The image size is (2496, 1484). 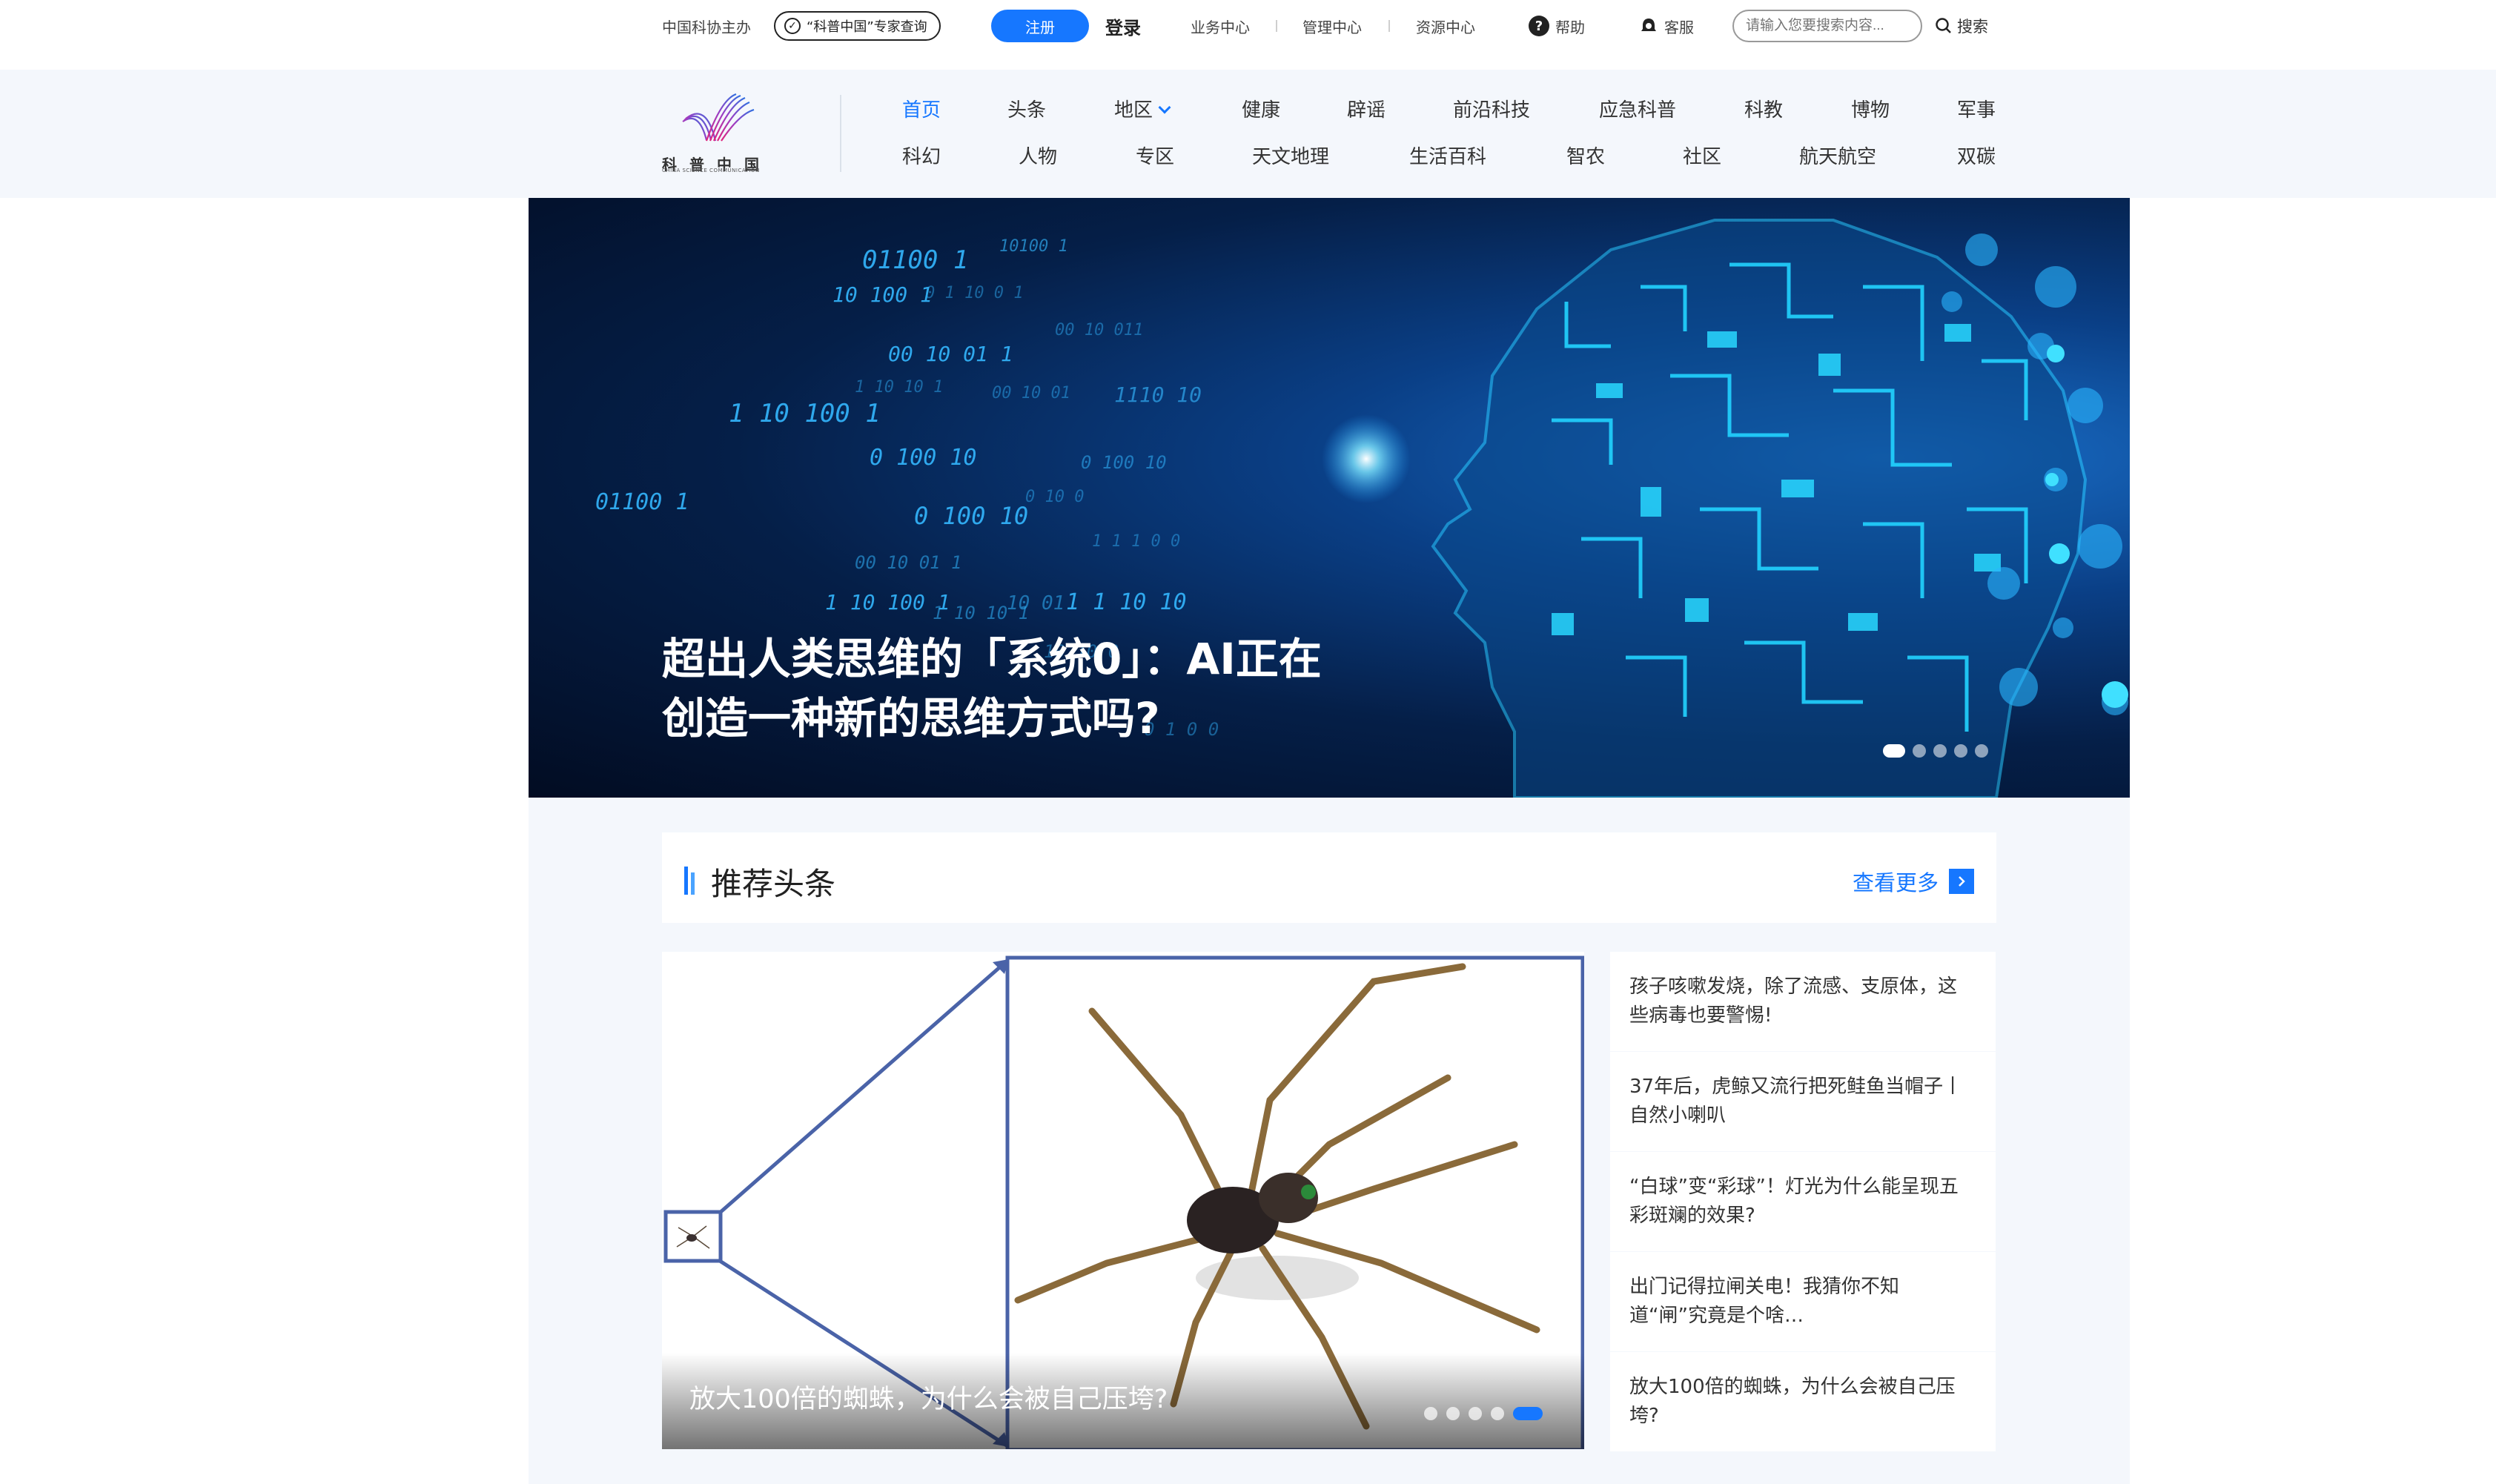 I want to click on featured-article: 放大100倍的蜘蛛，为什么会被自己压垮?, so click(x=1123, y=1200).